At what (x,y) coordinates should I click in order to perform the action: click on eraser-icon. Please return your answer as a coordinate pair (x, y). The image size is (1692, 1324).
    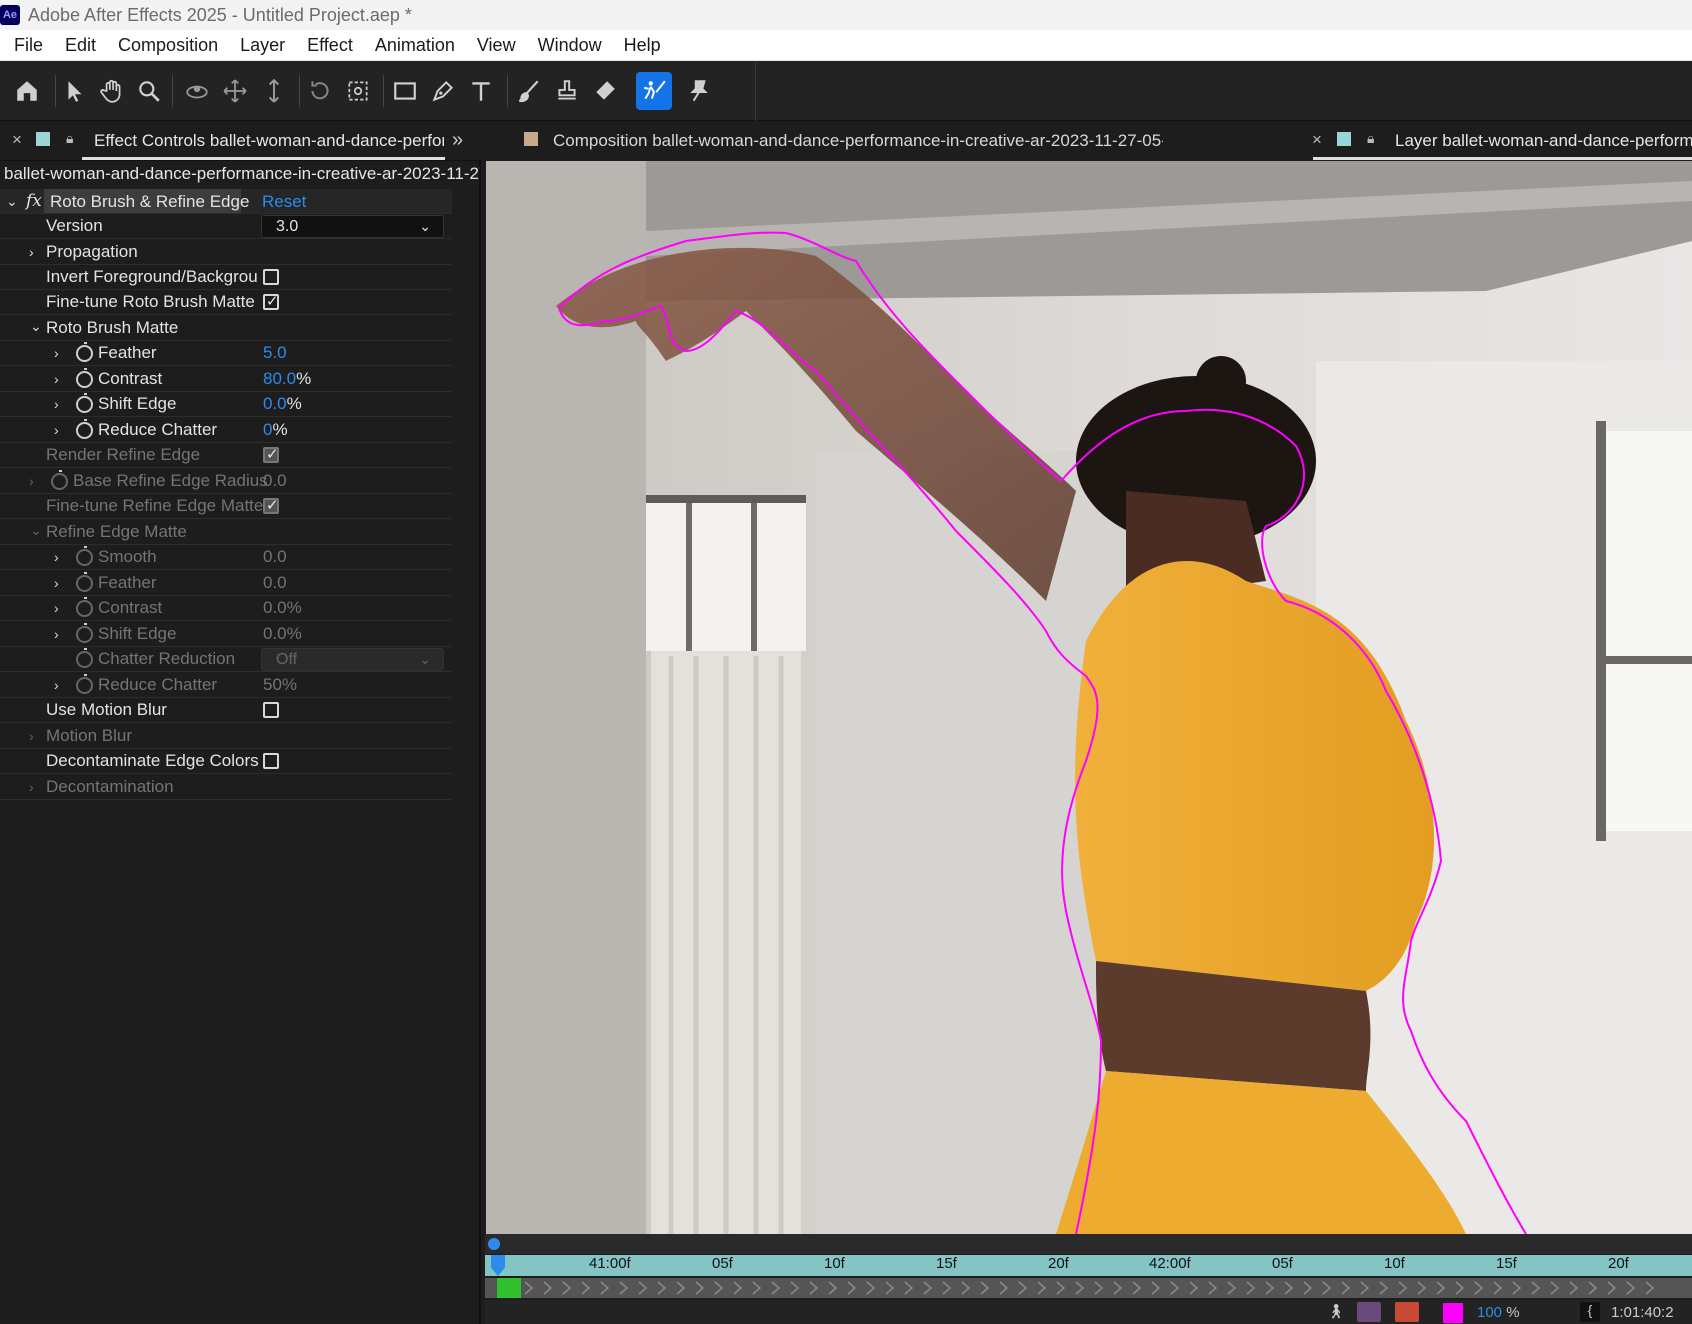
    Looking at the image, I should click on (605, 91).